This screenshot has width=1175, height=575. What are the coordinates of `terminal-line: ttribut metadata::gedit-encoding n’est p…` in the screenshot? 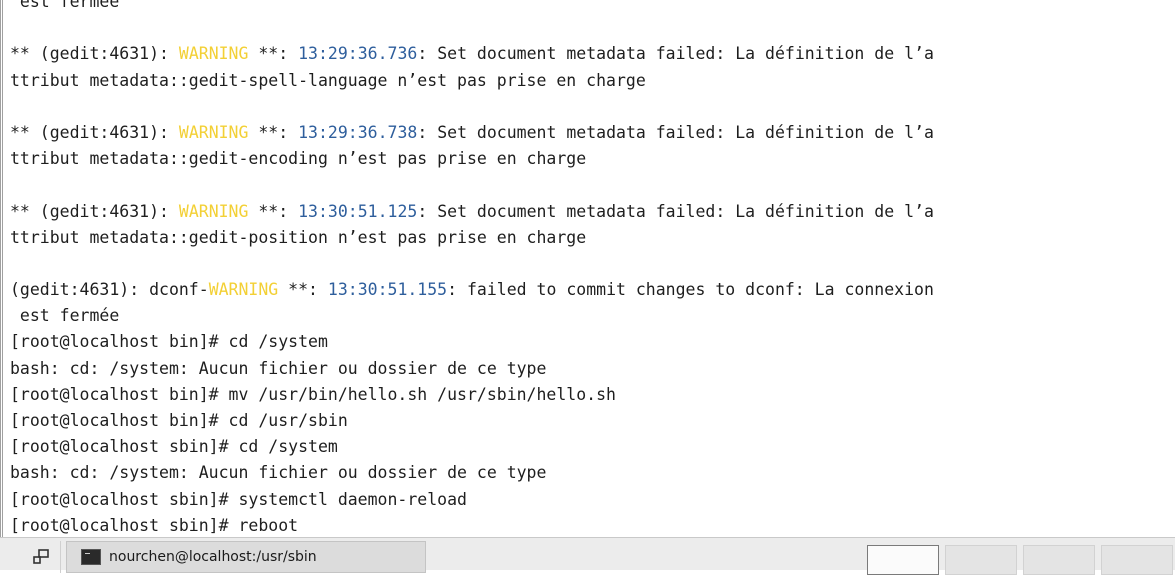 It's located at (592, 159).